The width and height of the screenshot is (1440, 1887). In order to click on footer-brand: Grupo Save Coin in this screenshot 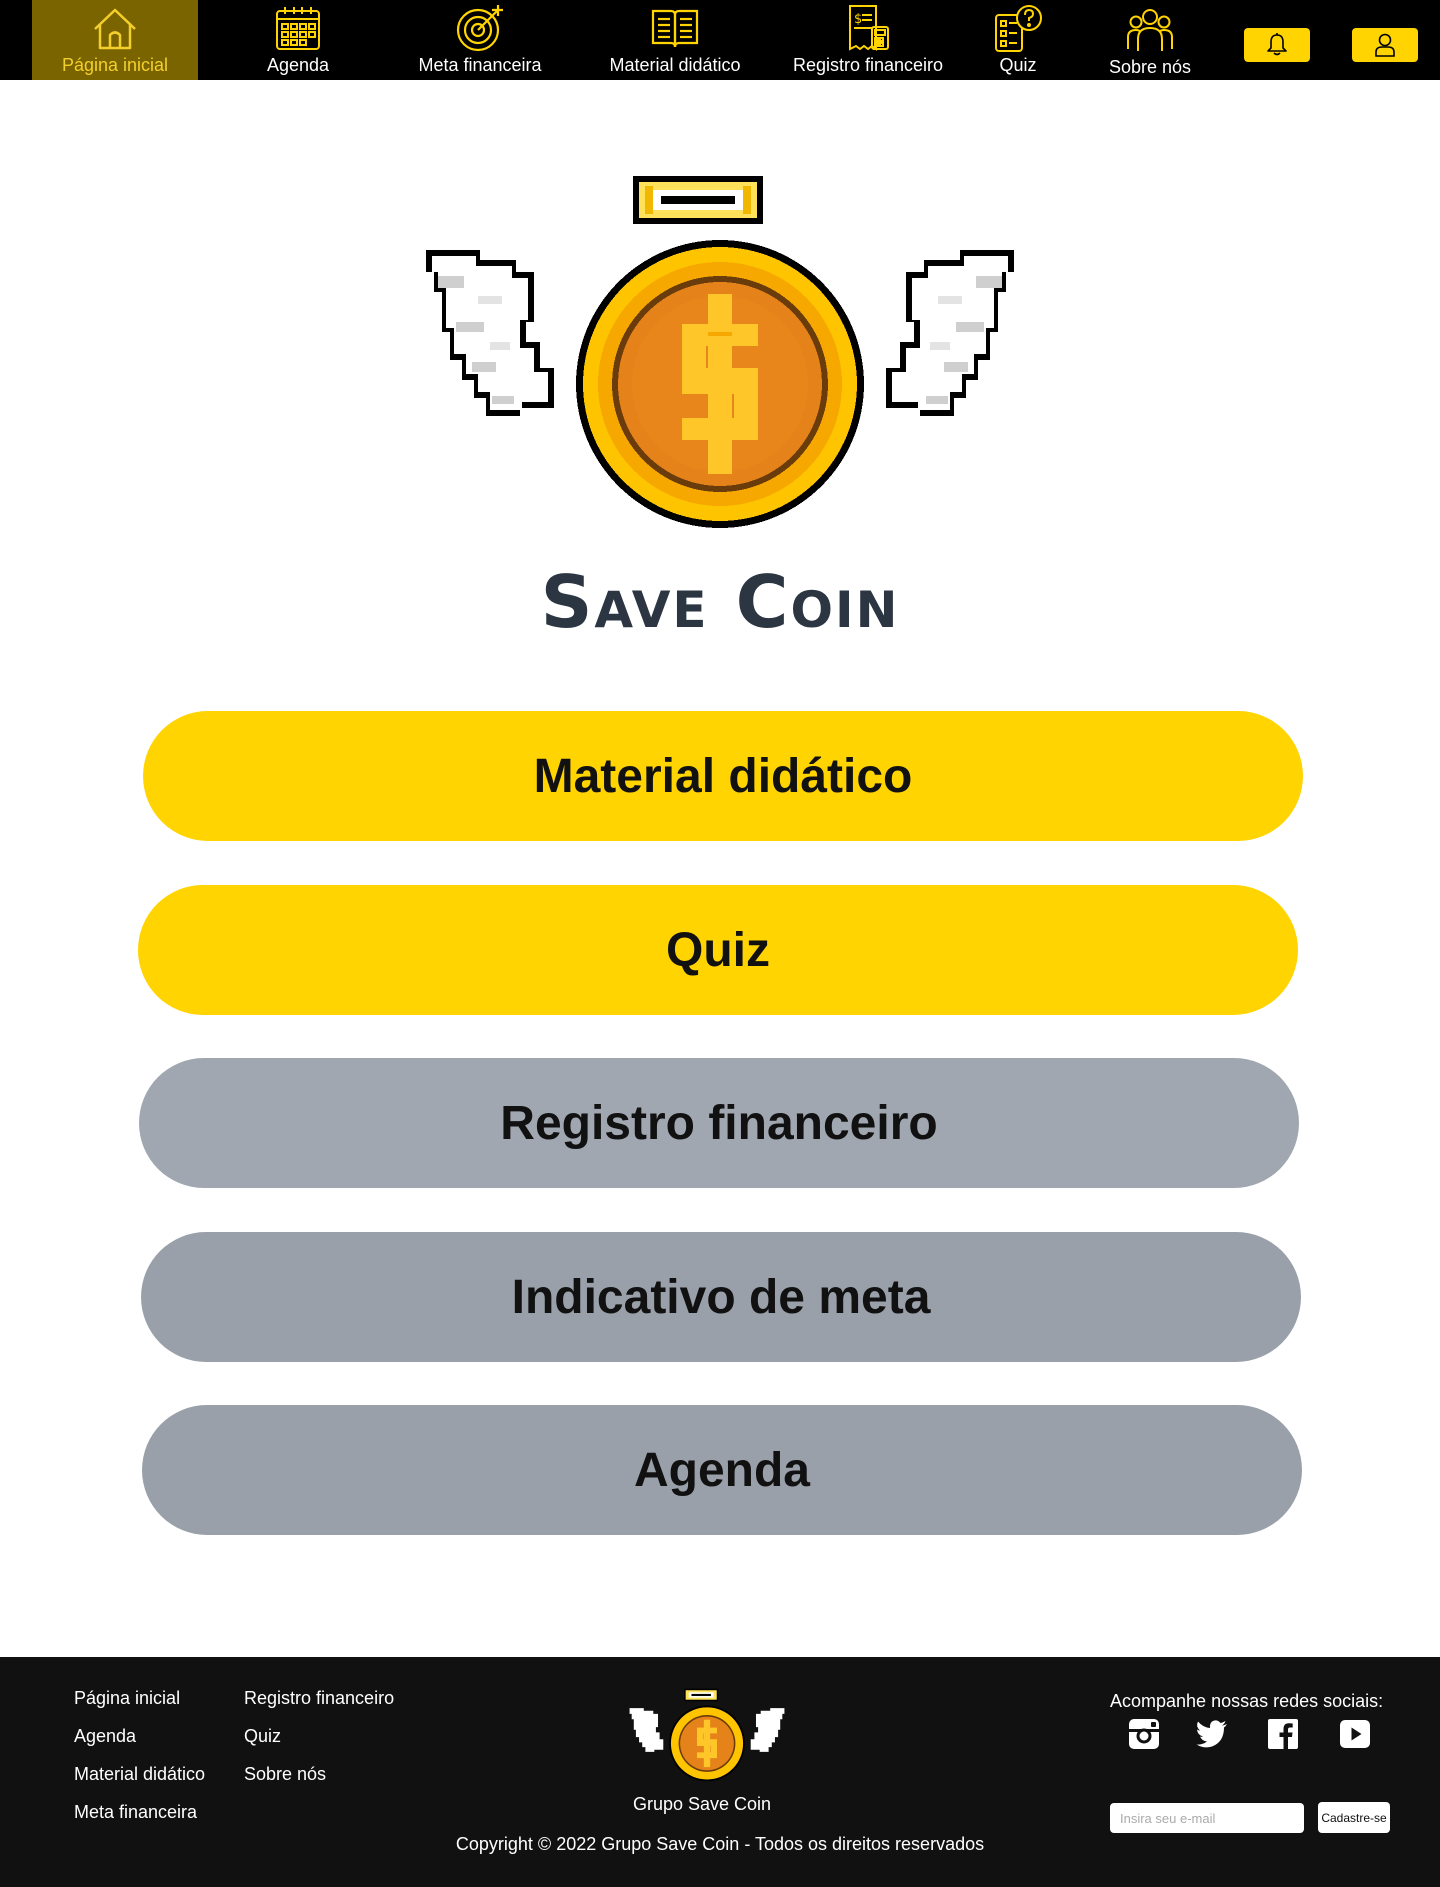, I will do `click(702, 1804)`.